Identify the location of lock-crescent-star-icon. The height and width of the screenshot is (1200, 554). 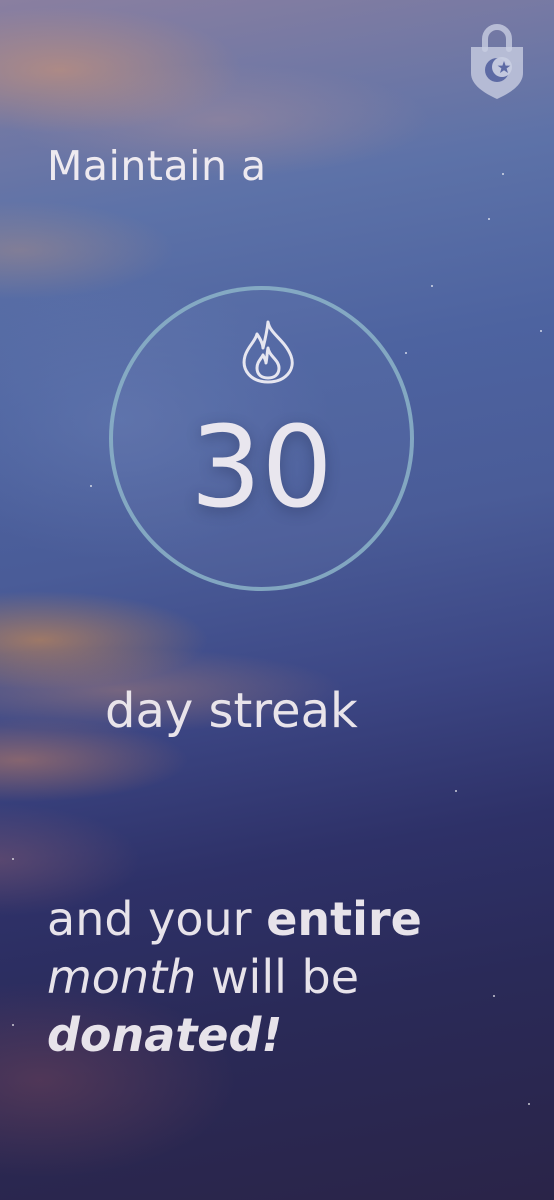
(497, 59).